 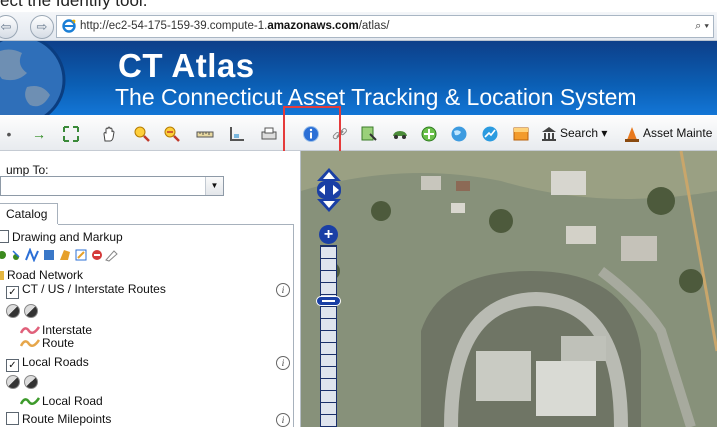 I want to click on back-button: ⇦, so click(x=9, y=27).